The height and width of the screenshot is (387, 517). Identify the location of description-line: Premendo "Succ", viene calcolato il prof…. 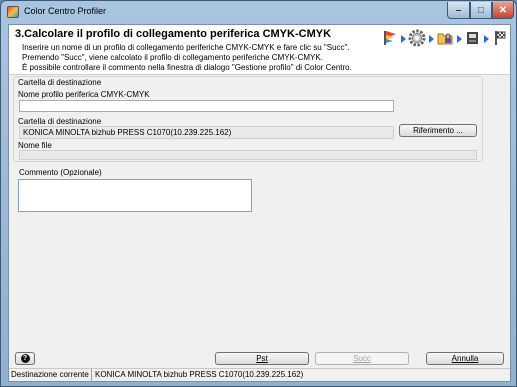
(172, 57).